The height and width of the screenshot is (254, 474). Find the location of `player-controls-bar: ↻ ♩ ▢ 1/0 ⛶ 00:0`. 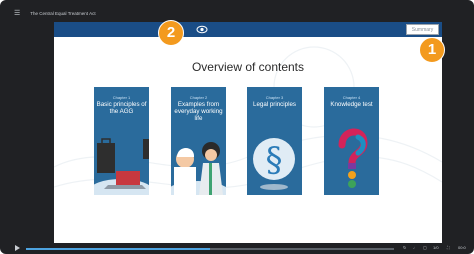

player-controls-bar: ↻ ♩ ▢ 1/0 ⛶ 00:0 is located at coordinates (237, 248).